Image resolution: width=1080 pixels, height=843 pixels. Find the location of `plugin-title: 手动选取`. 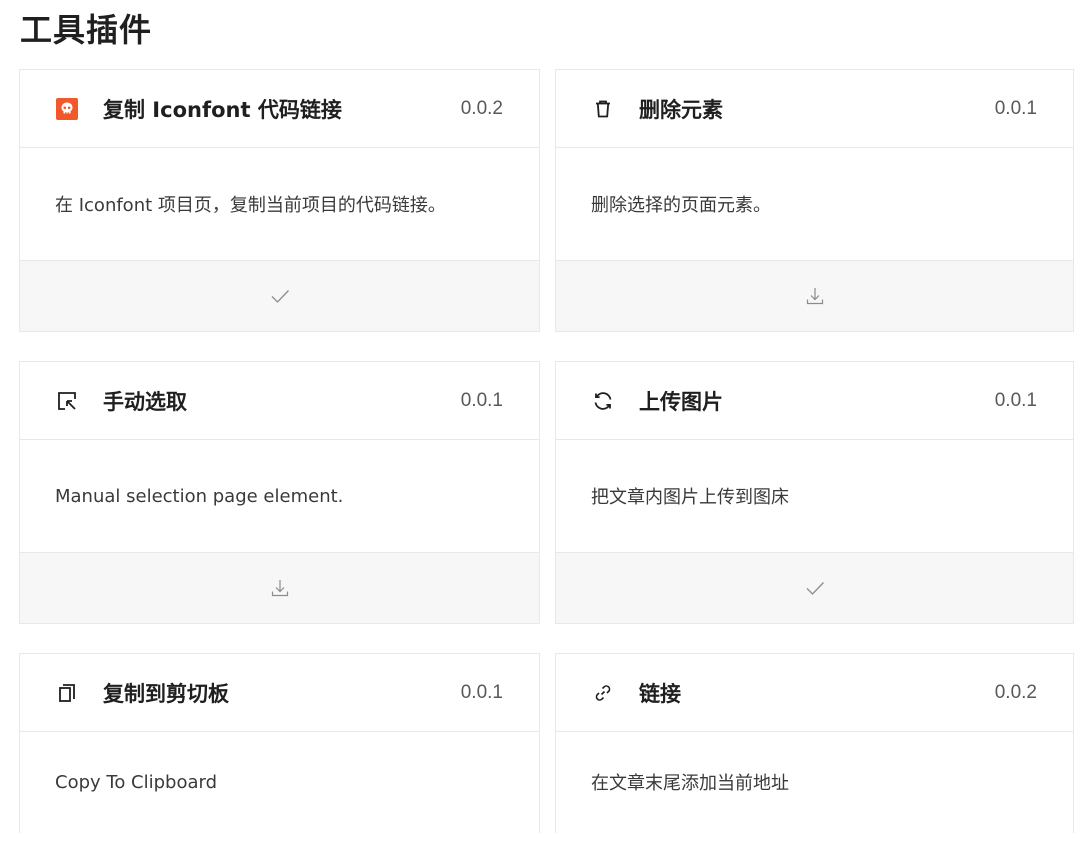

plugin-title: 手动选取 is located at coordinates (145, 401).